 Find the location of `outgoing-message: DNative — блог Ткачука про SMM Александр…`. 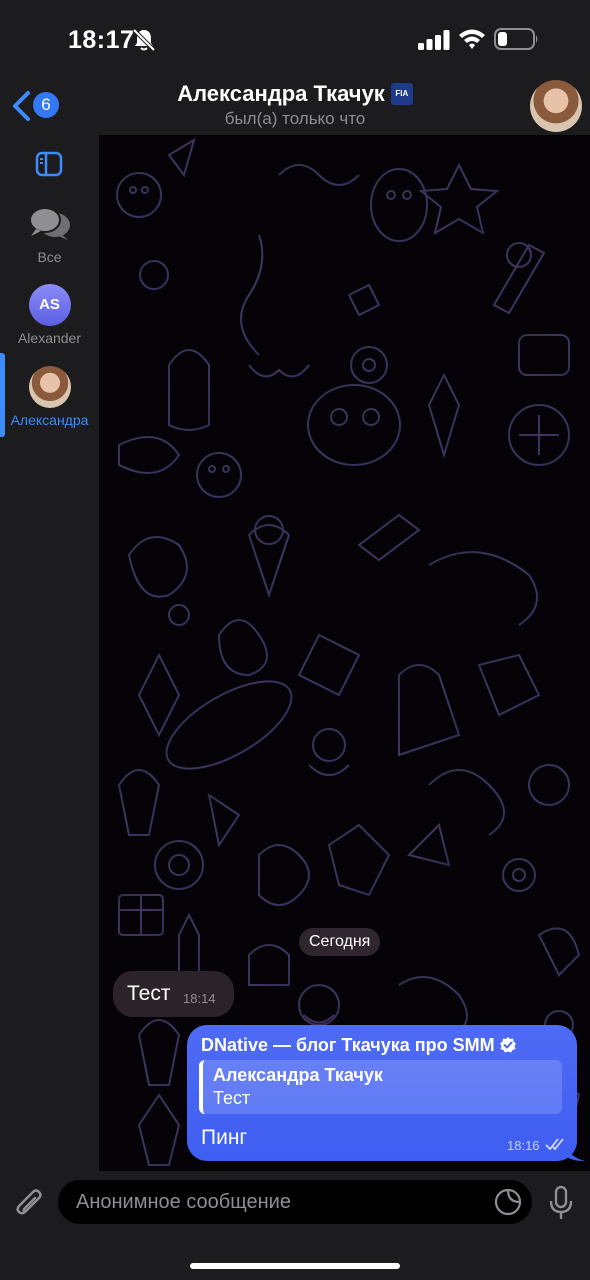

outgoing-message: DNative — блог Ткачука про SMM Александр… is located at coordinates (382, 1093).